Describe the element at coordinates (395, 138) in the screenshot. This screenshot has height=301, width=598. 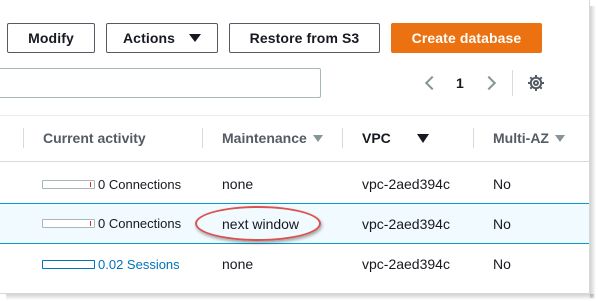
I see `column-header-vpc: VPC` at that location.